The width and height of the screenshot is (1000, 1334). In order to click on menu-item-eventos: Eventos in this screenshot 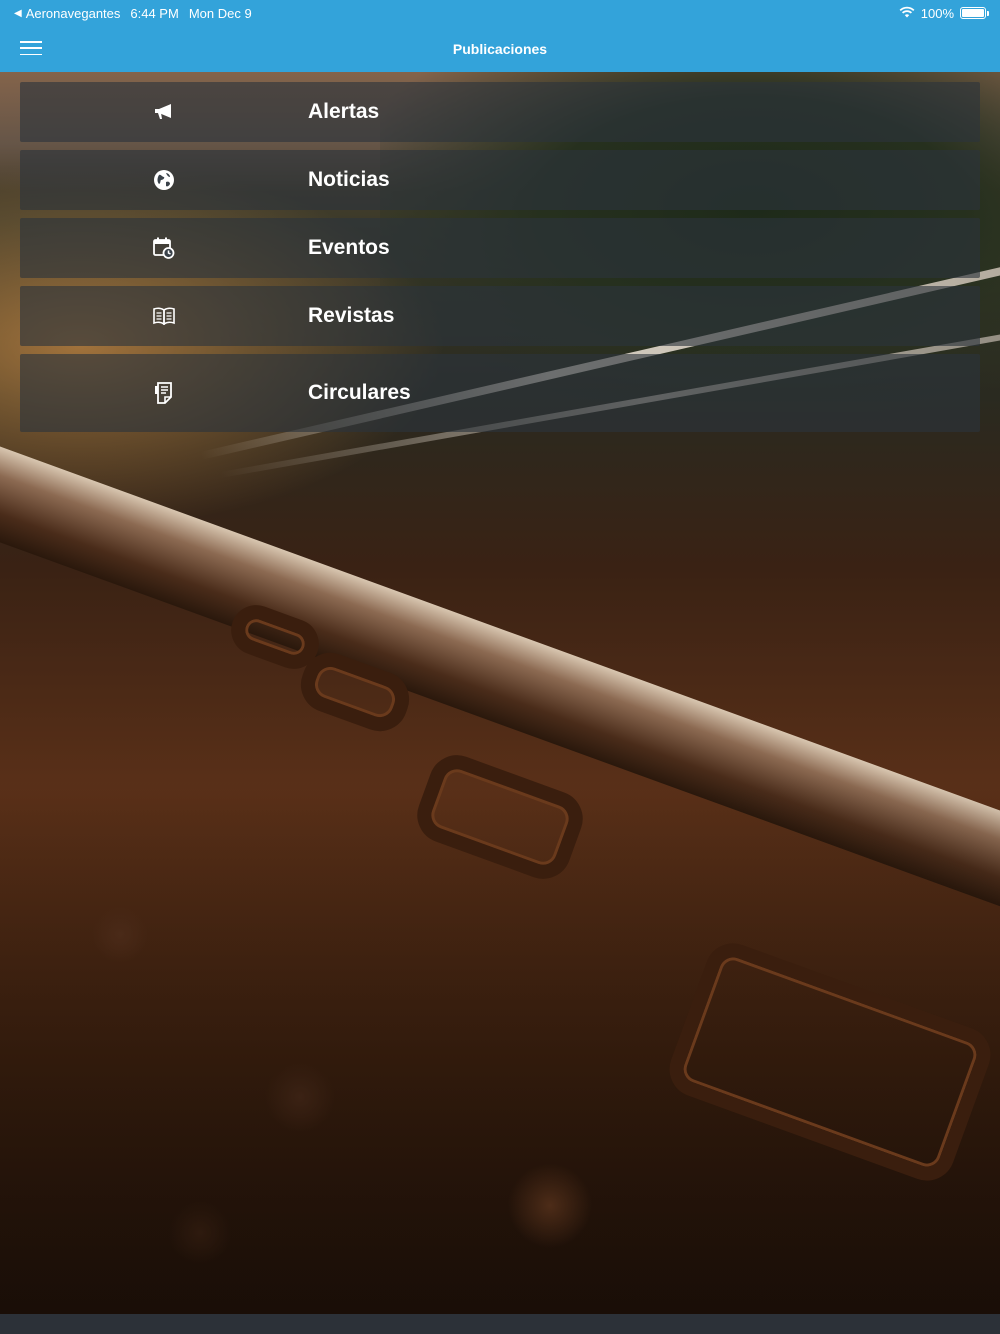, I will do `click(500, 248)`.